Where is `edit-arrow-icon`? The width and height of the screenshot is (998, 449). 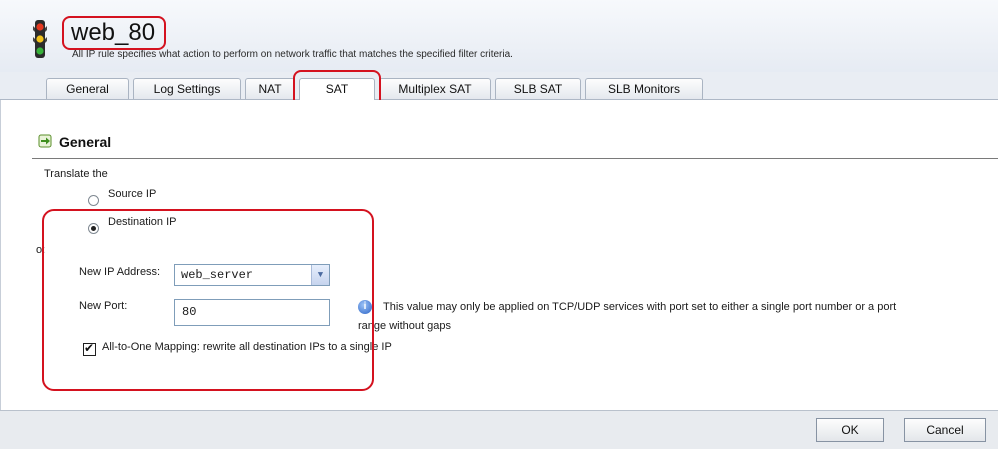 edit-arrow-icon is located at coordinates (45, 141).